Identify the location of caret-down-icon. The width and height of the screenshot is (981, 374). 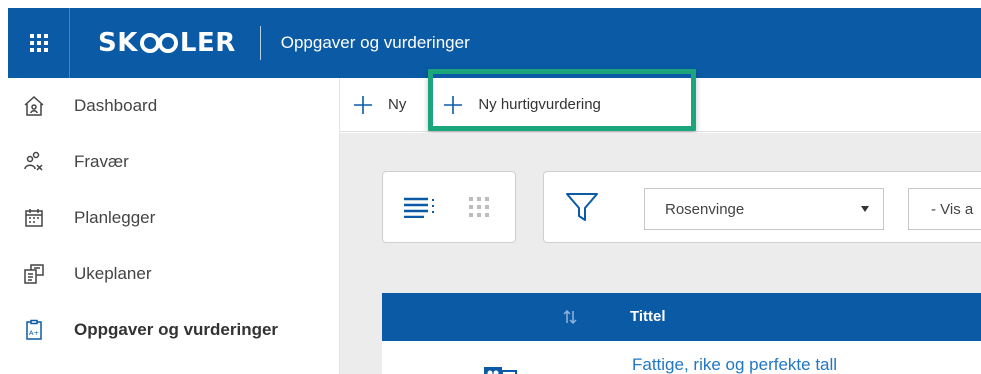
(865, 209).